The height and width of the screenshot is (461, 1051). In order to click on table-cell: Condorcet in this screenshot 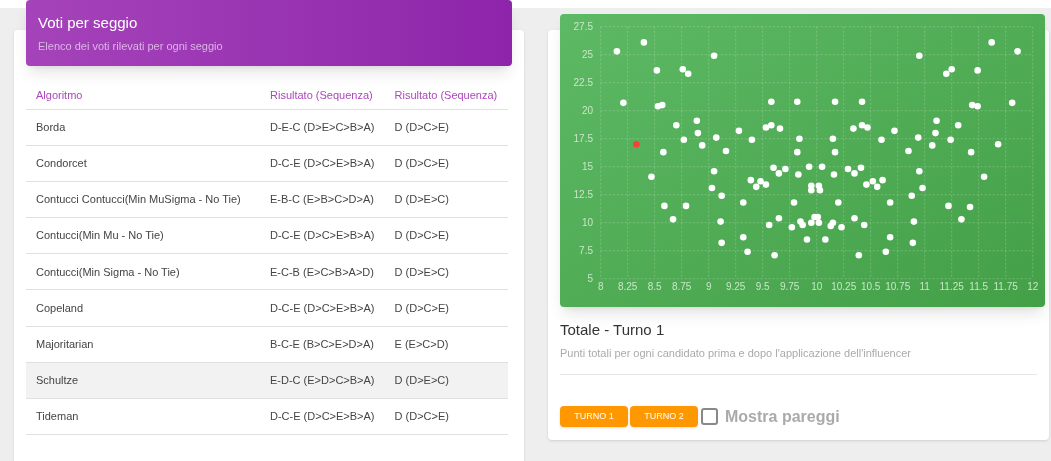, I will do `click(143, 163)`.